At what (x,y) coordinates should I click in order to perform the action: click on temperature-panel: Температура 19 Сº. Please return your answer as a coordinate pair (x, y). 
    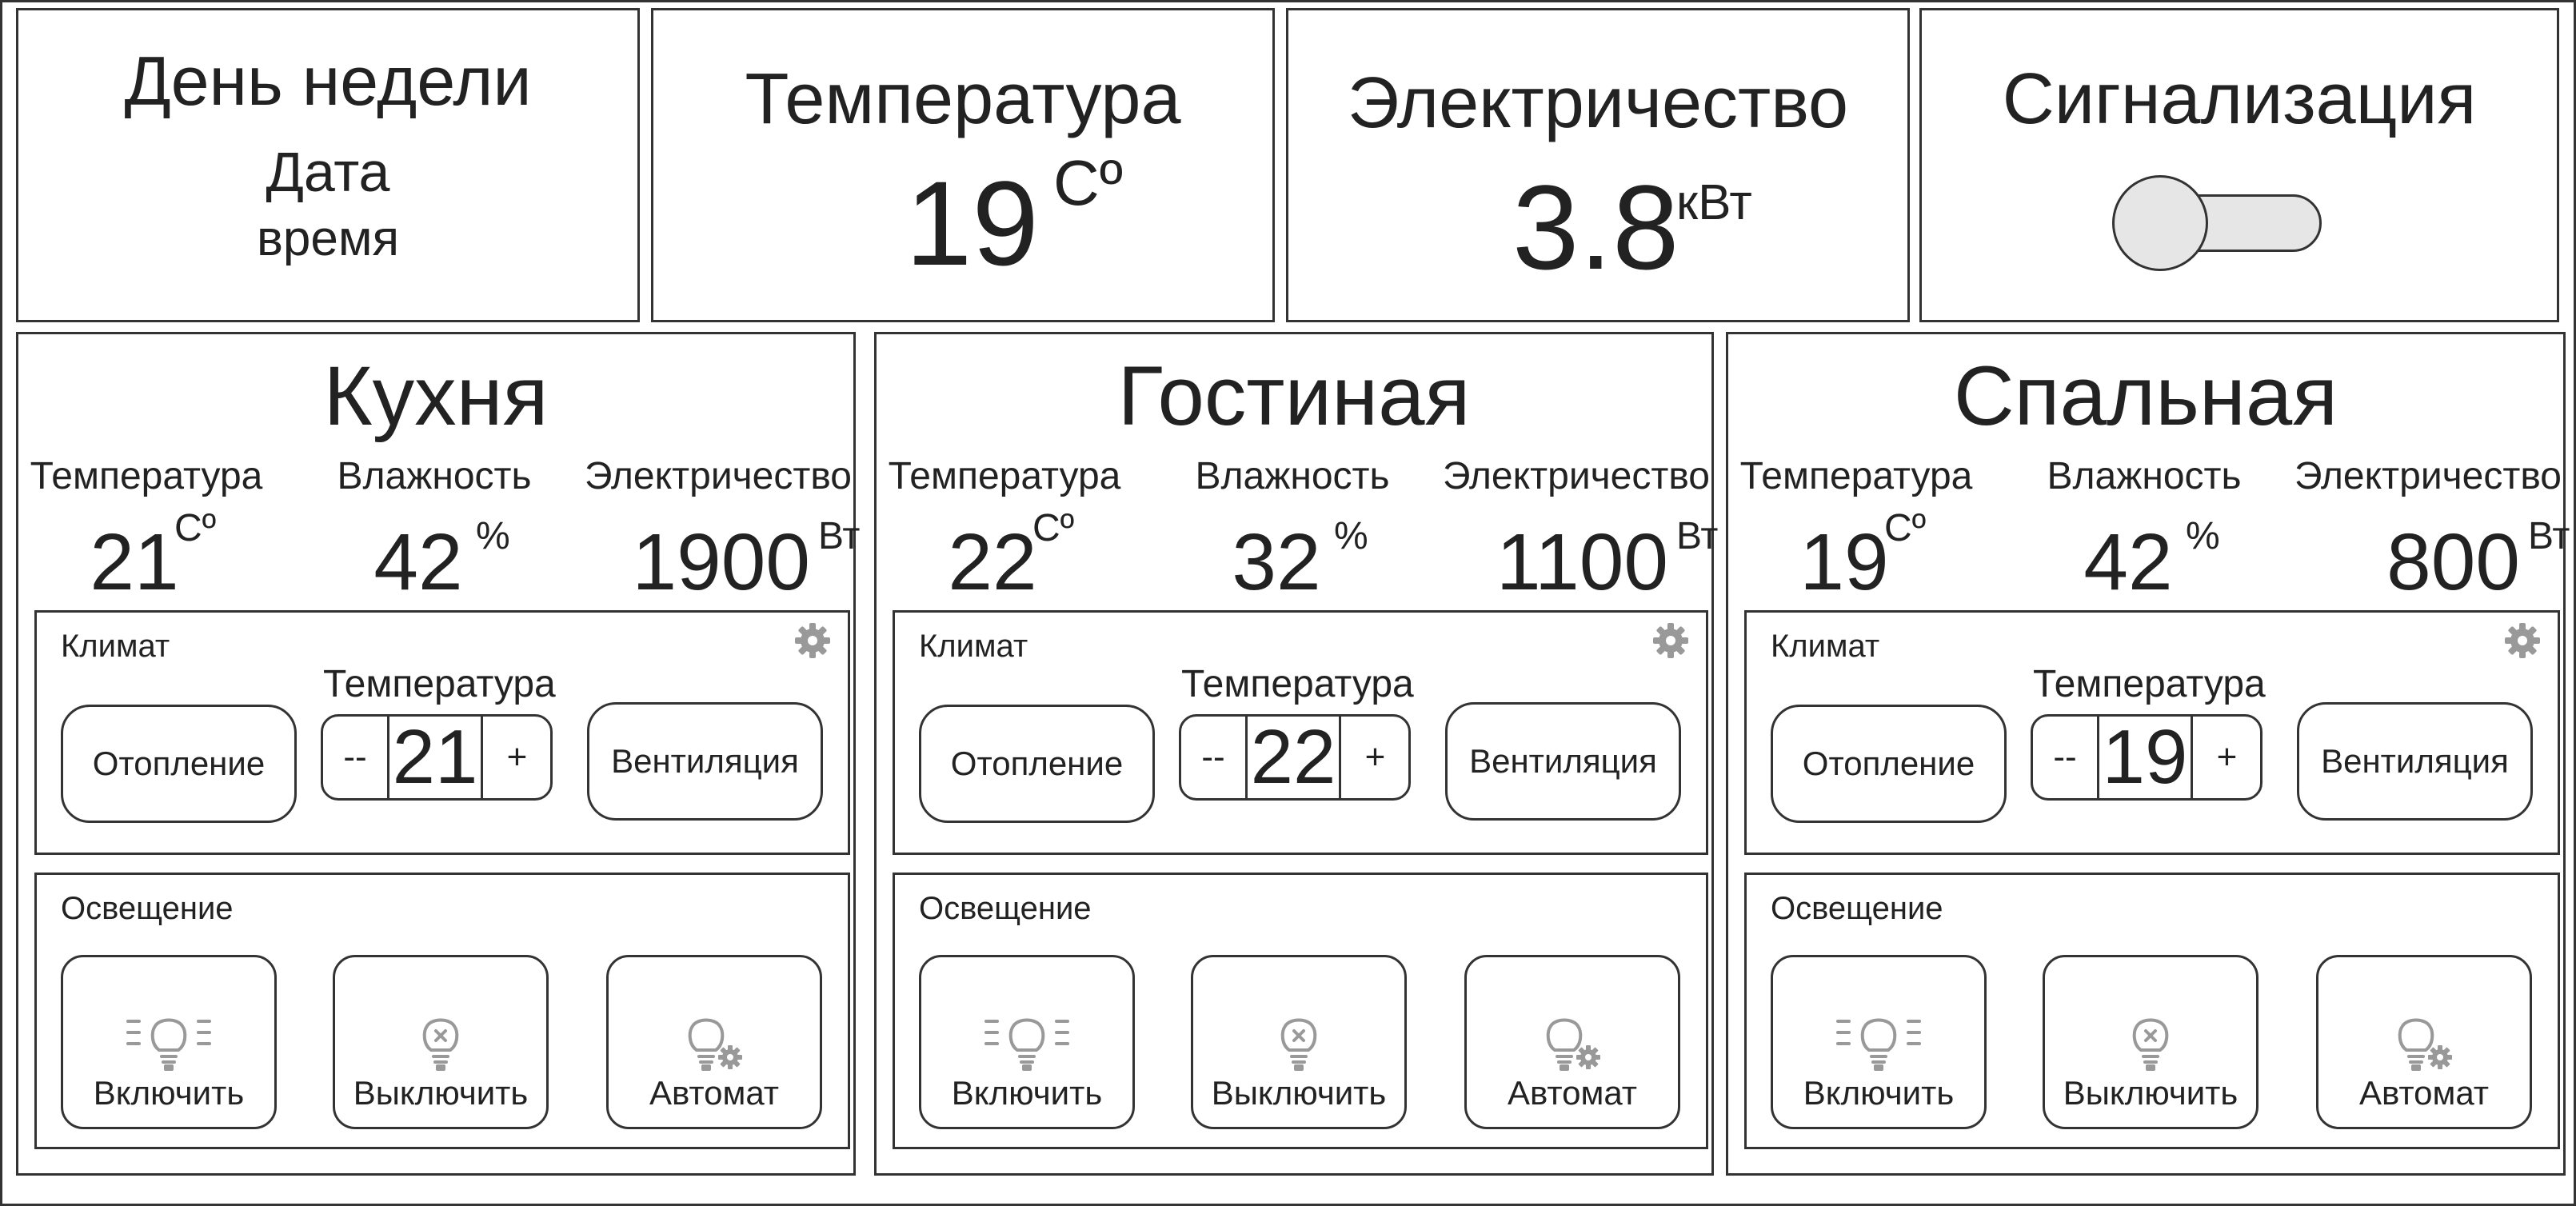
    Looking at the image, I should click on (963, 165).